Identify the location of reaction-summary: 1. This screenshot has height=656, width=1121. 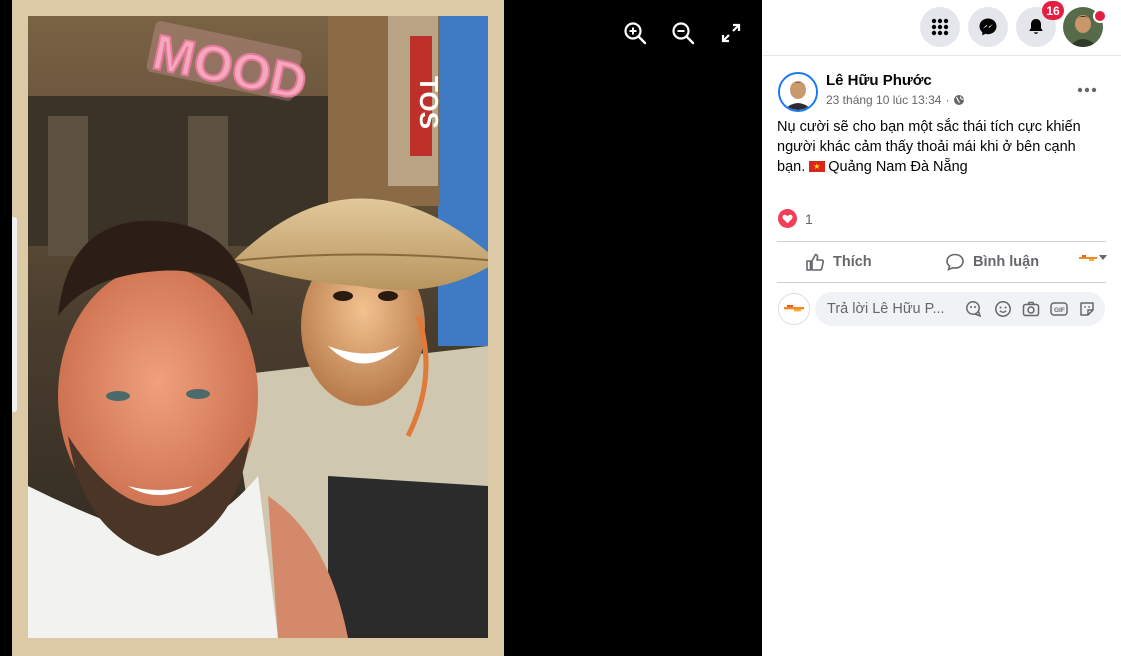
(795, 218).